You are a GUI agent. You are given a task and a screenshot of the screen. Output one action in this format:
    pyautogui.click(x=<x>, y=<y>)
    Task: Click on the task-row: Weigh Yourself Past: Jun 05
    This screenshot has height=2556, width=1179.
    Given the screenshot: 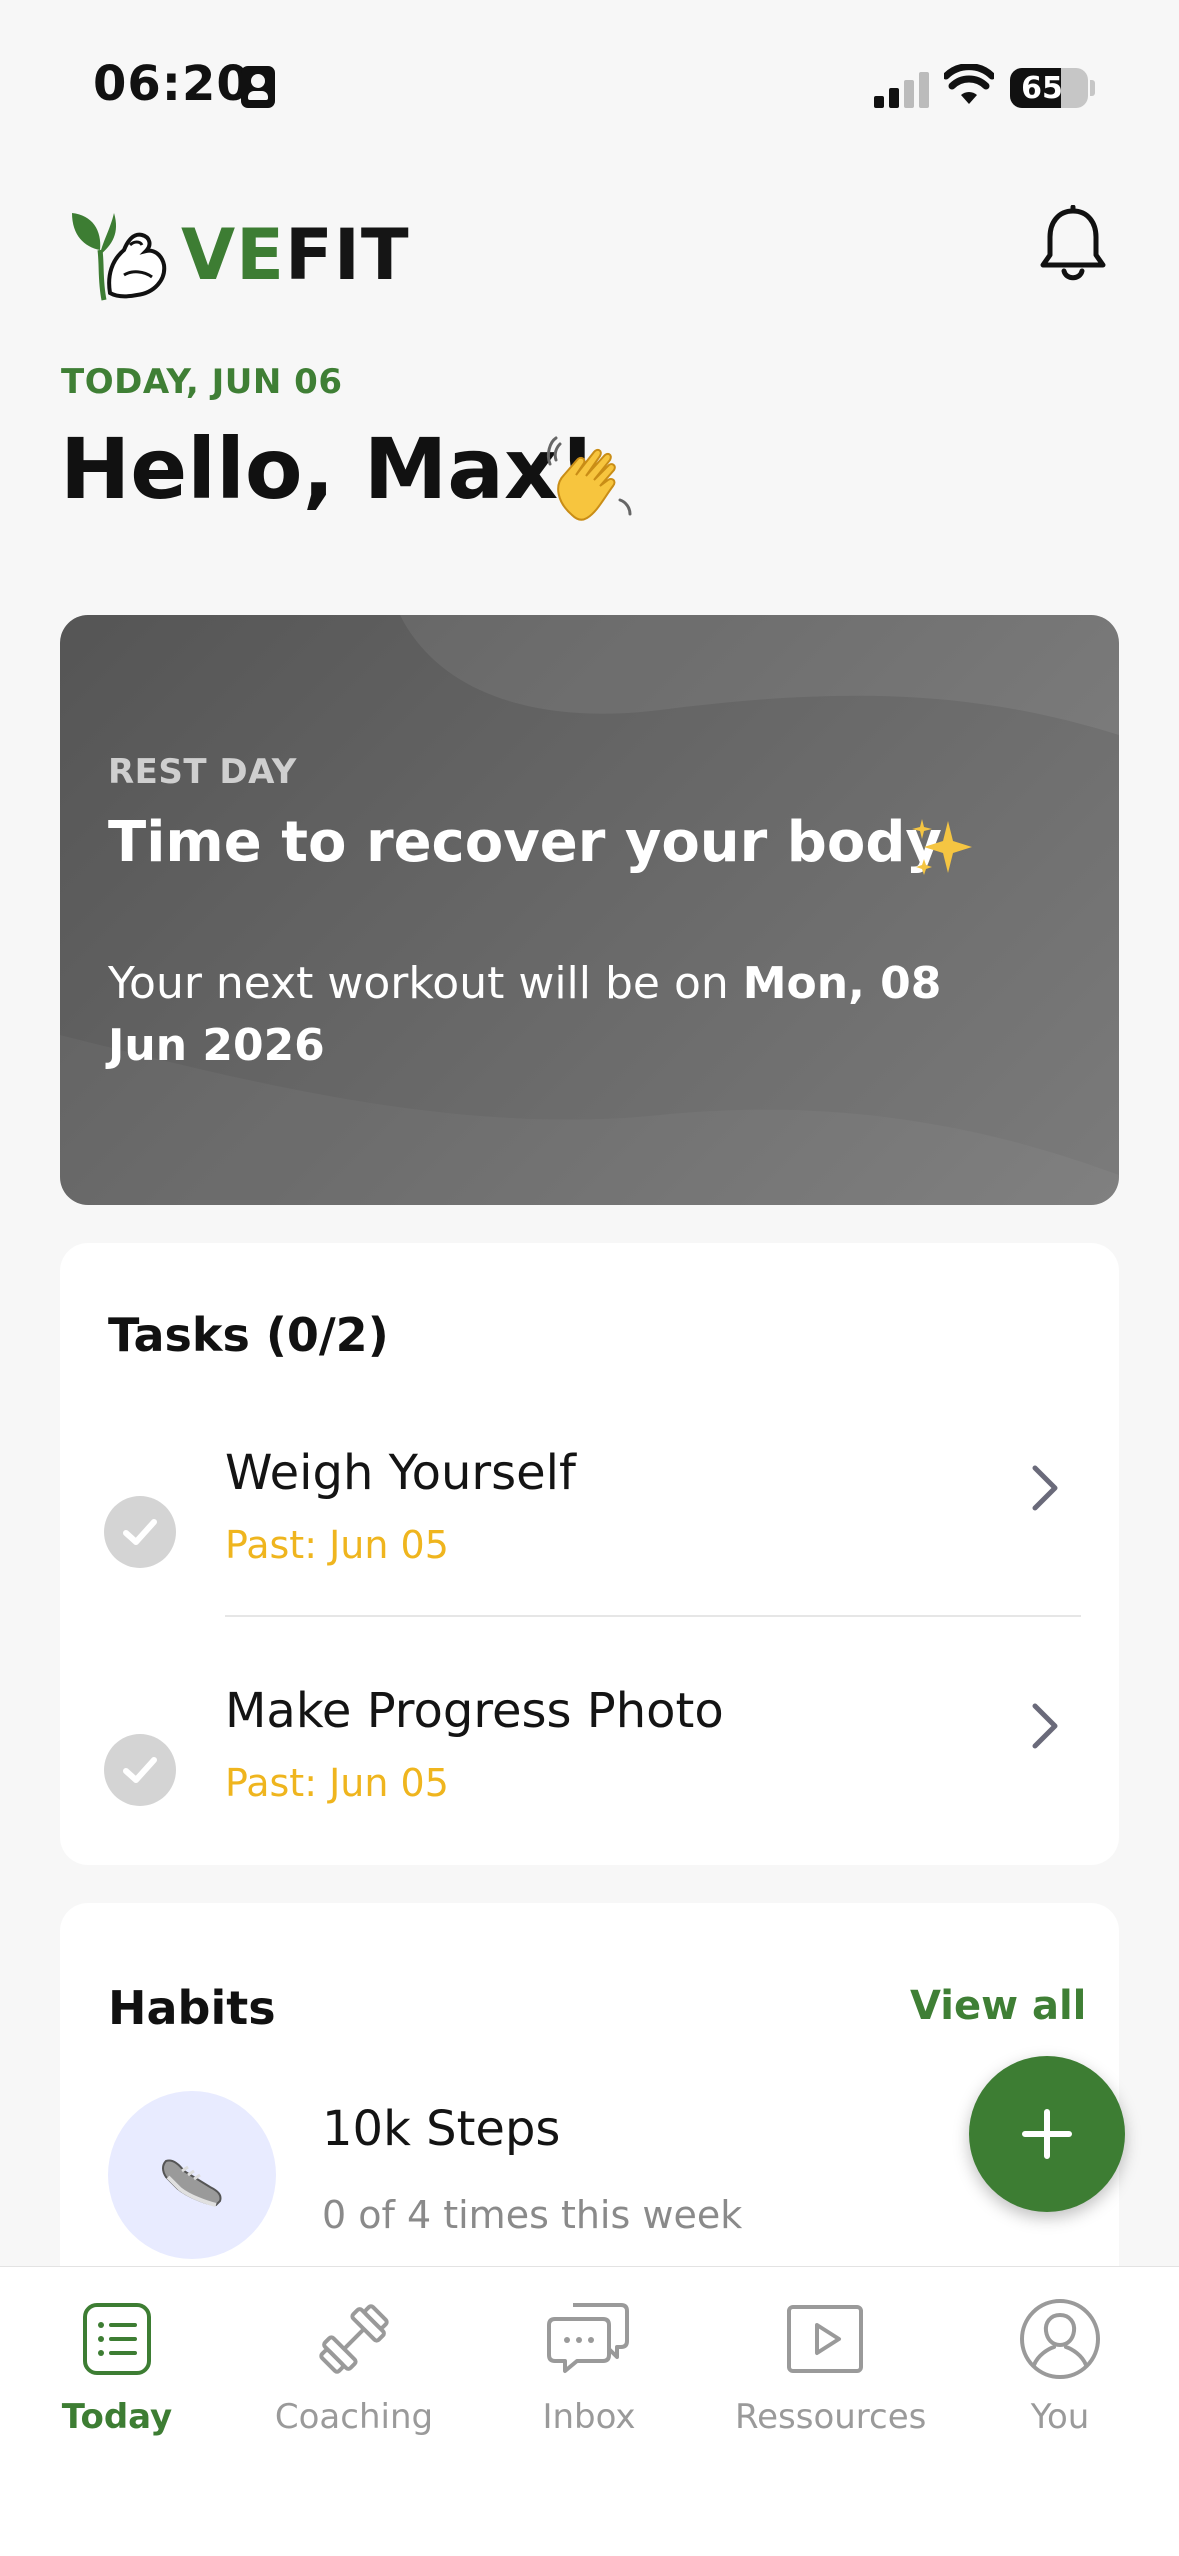 What is the action you would take?
    pyautogui.click(x=589, y=1523)
    